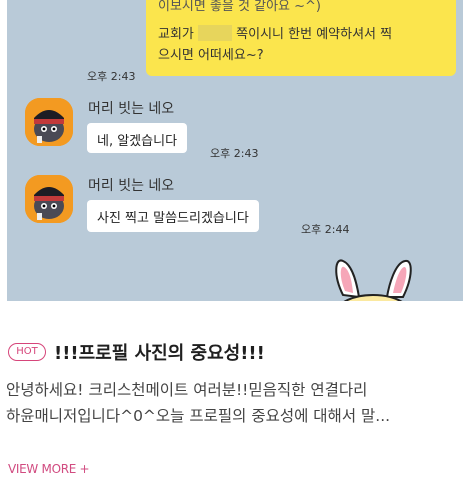 This screenshot has height=486, width=472. What do you see at coordinates (211, 55) in the screenshot?
I see `my-message-text-c: 으시면 어떠세요~?` at bounding box center [211, 55].